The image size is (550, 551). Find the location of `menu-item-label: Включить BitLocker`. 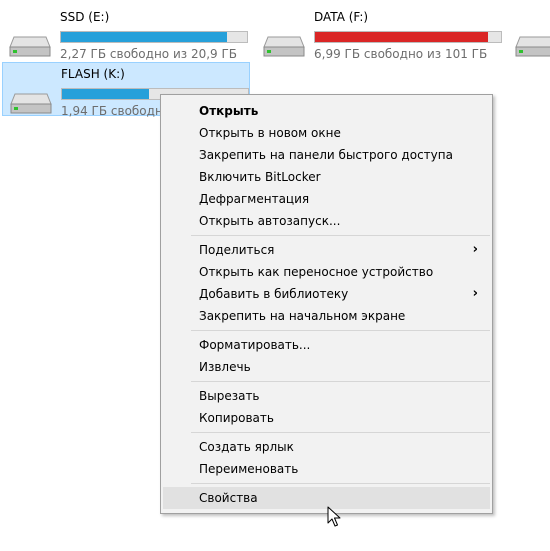

menu-item-label: Включить BitLocker is located at coordinates (260, 177).